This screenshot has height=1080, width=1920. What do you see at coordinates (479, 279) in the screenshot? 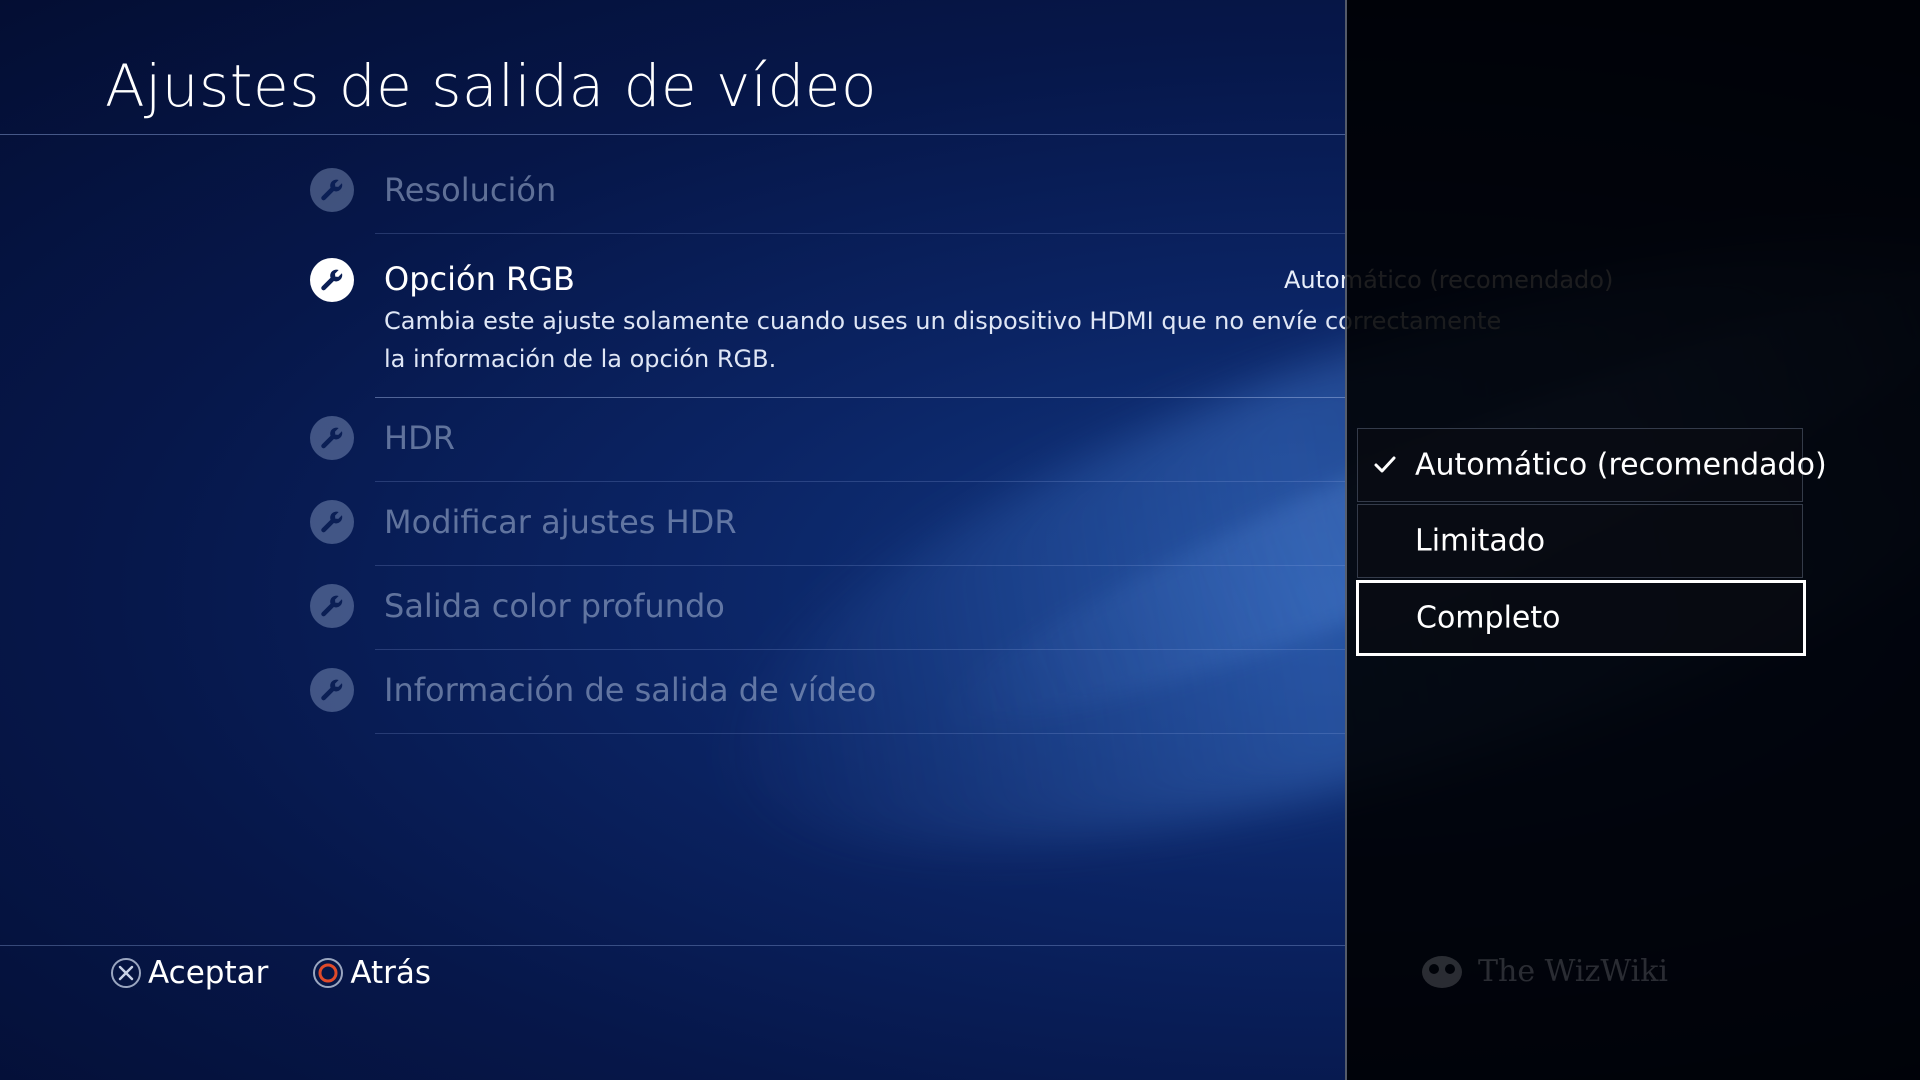
I see `menu-item-label: Opción RGB` at bounding box center [479, 279].